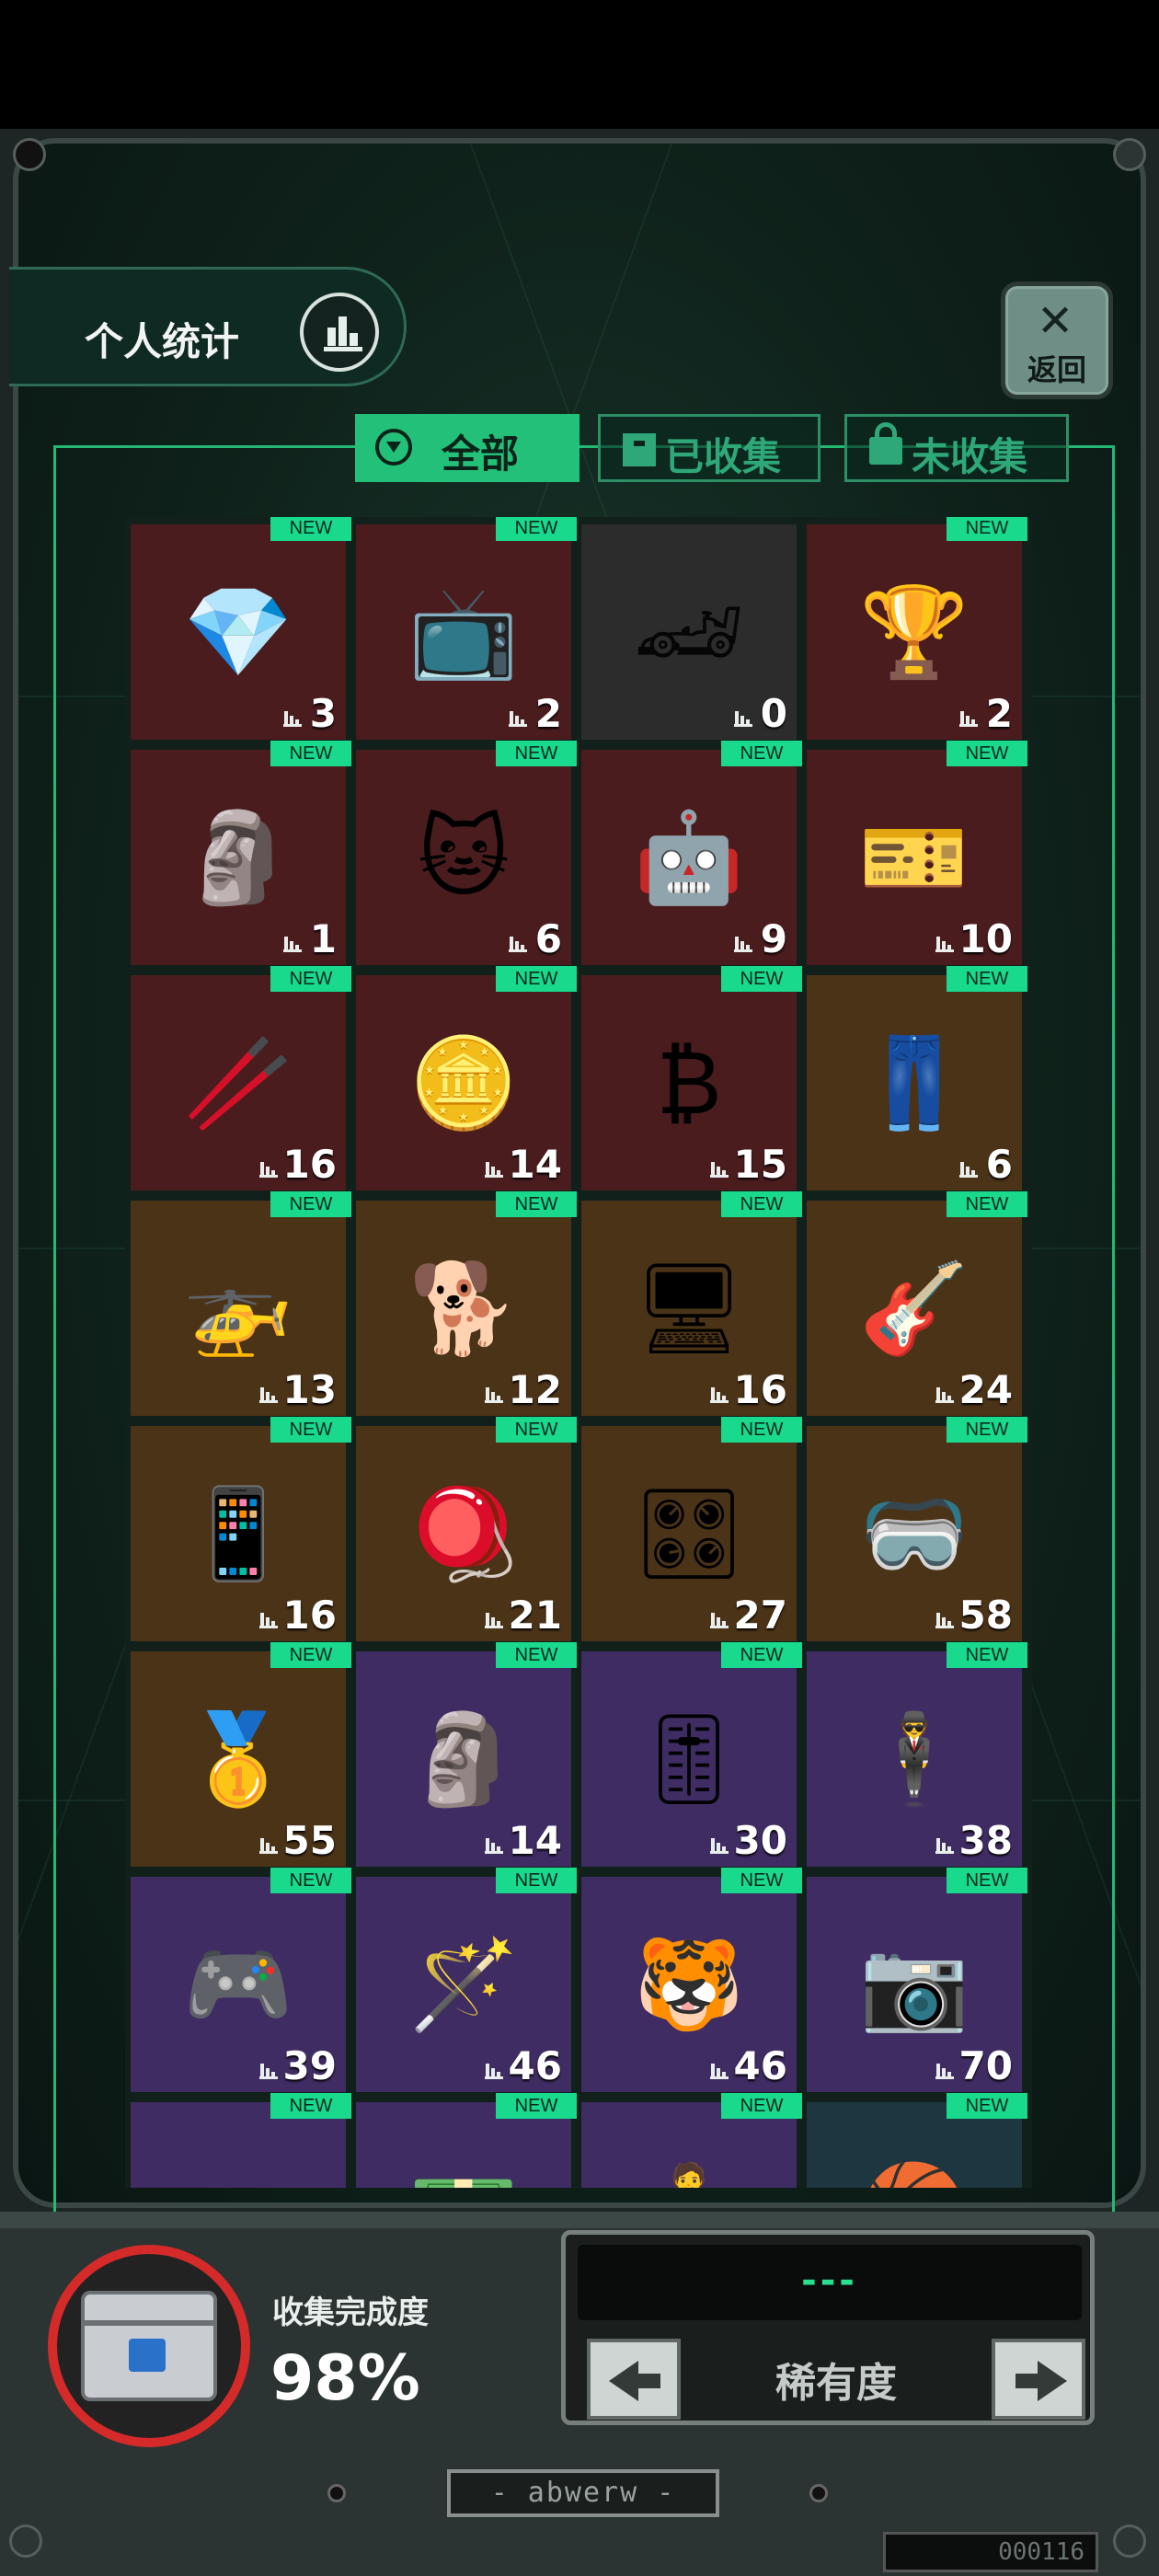 The image size is (1159, 2576). I want to click on collection-item: 🏎 0, so click(689, 632).